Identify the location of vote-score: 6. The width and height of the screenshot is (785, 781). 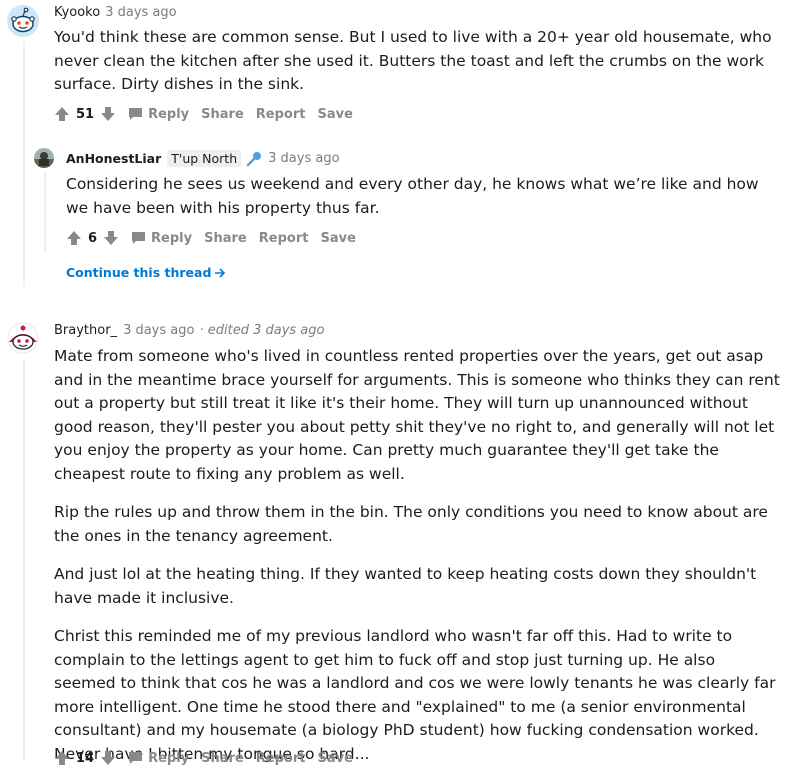
(93, 238).